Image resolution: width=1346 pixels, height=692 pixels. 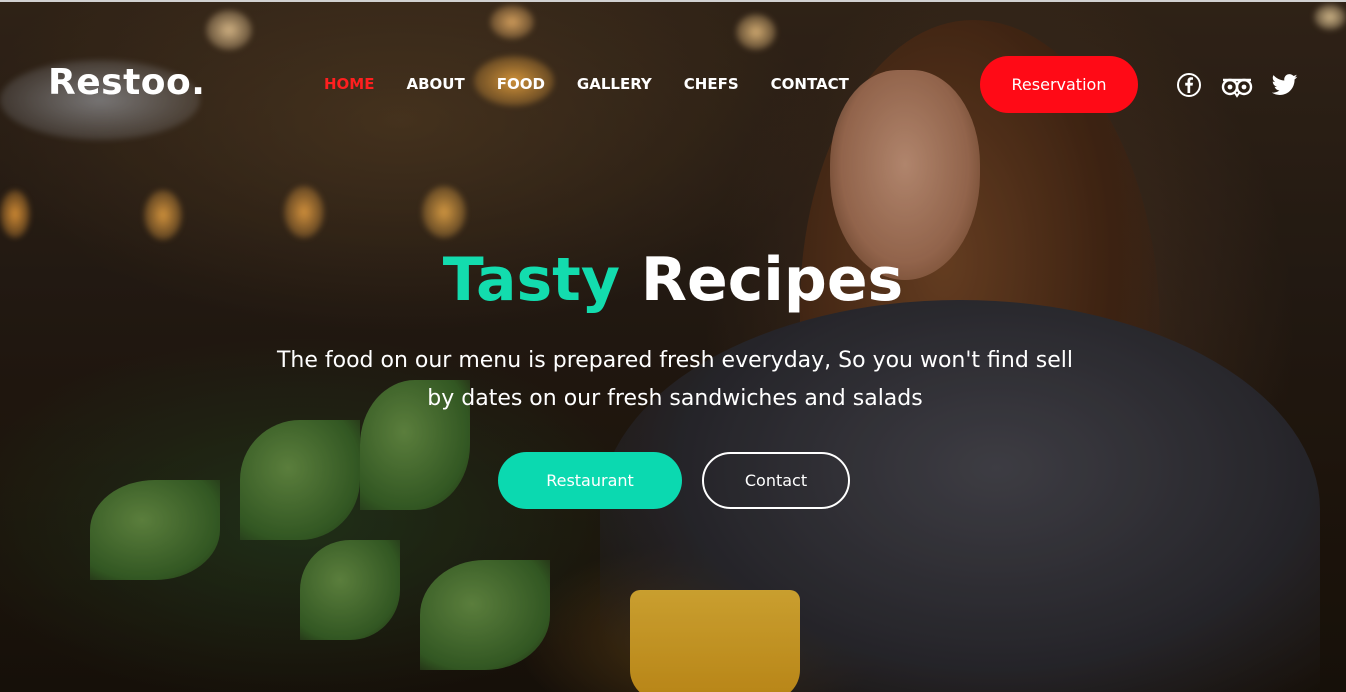 What do you see at coordinates (126, 82) in the screenshot?
I see `logo: Restoo.` at bounding box center [126, 82].